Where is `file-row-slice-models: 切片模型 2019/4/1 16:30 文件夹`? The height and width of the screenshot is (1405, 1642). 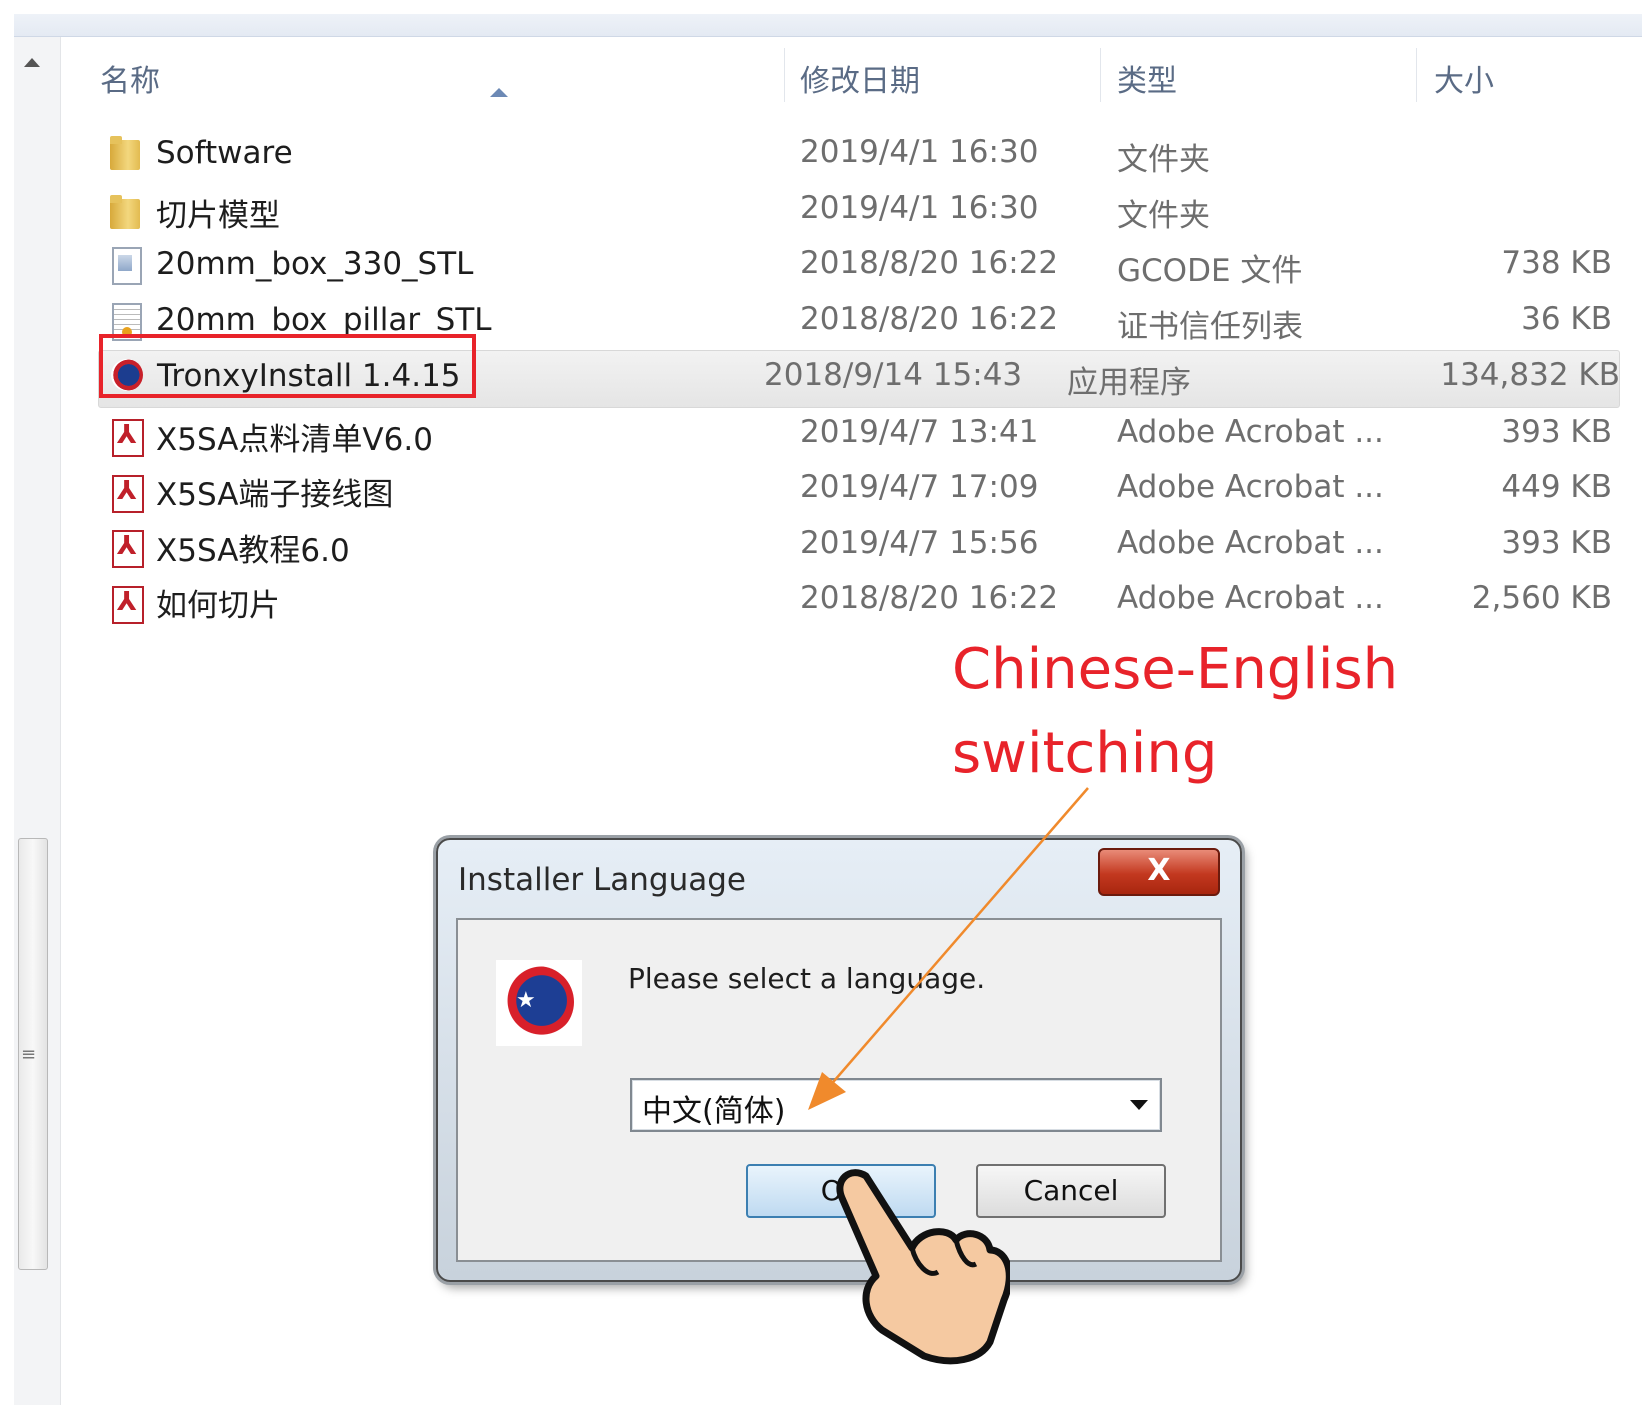
file-row-slice-models: 切片模型 2019/4/1 16:30 文件夹 is located at coordinates (821, 212).